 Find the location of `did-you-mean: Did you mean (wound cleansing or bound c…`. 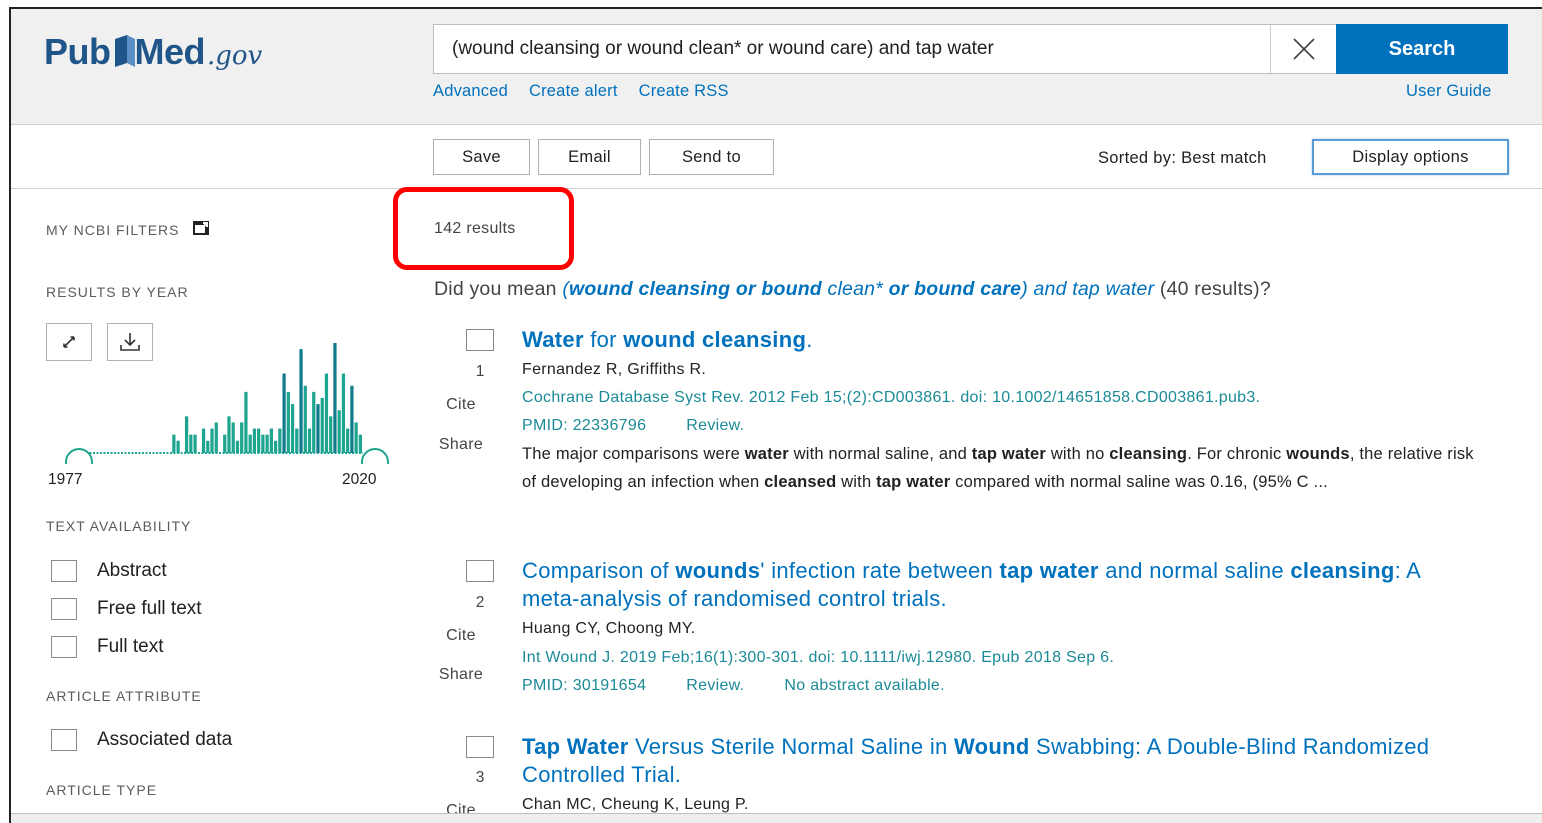

did-you-mean: Did you mean (wound cleansing or bound c… is located at coordinates (852, 289).